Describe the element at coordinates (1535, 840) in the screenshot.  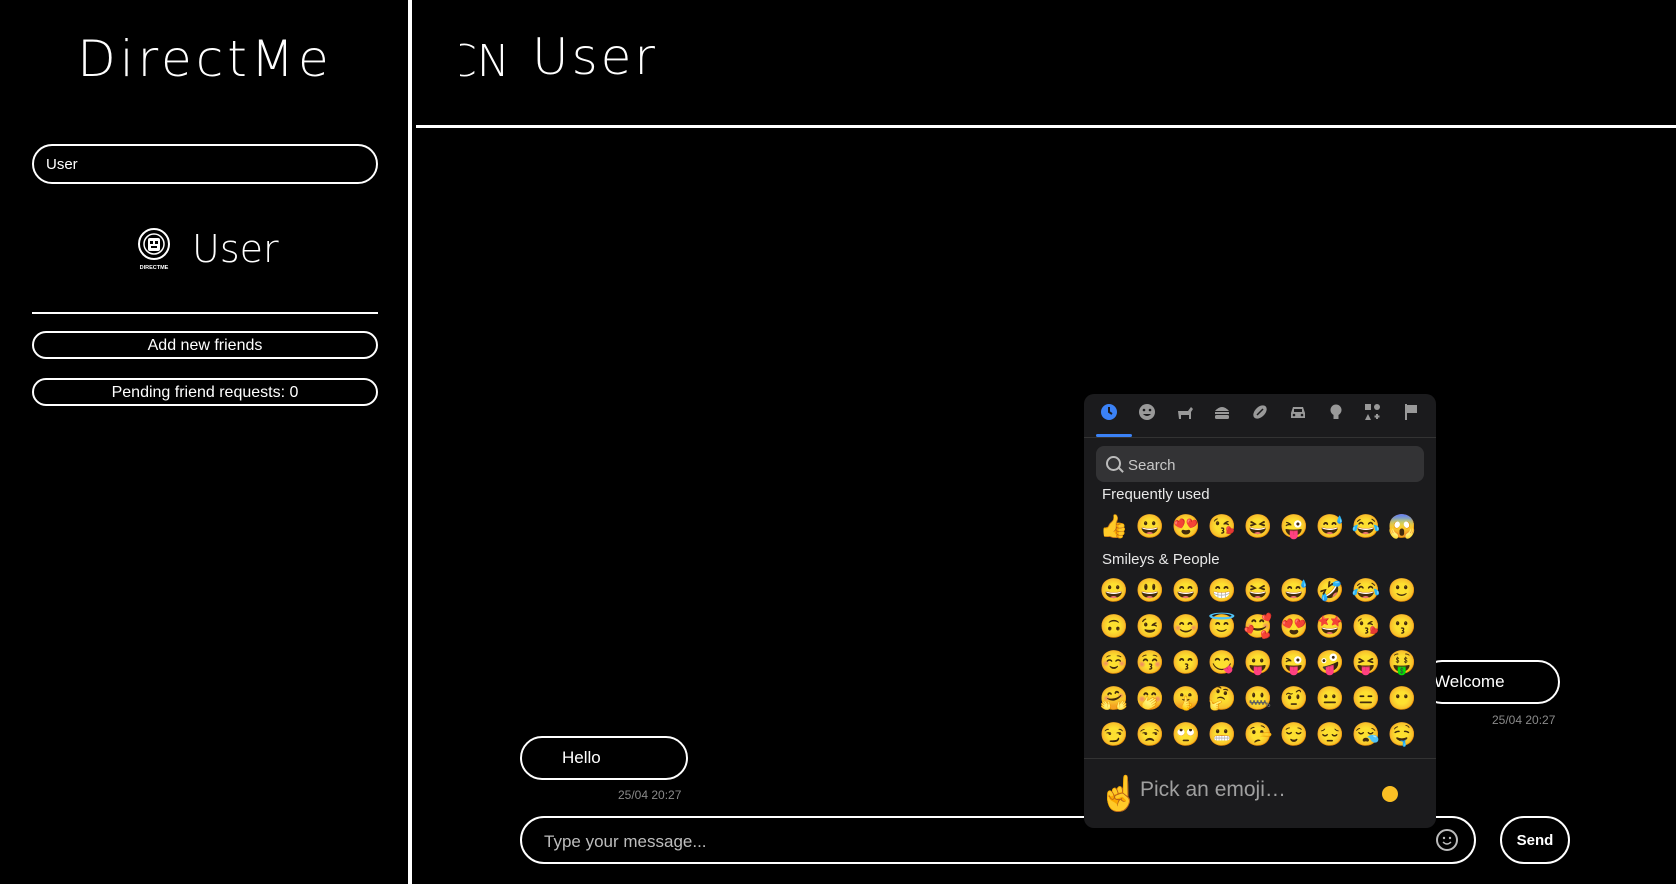
I see `send-button: Send` at that location.